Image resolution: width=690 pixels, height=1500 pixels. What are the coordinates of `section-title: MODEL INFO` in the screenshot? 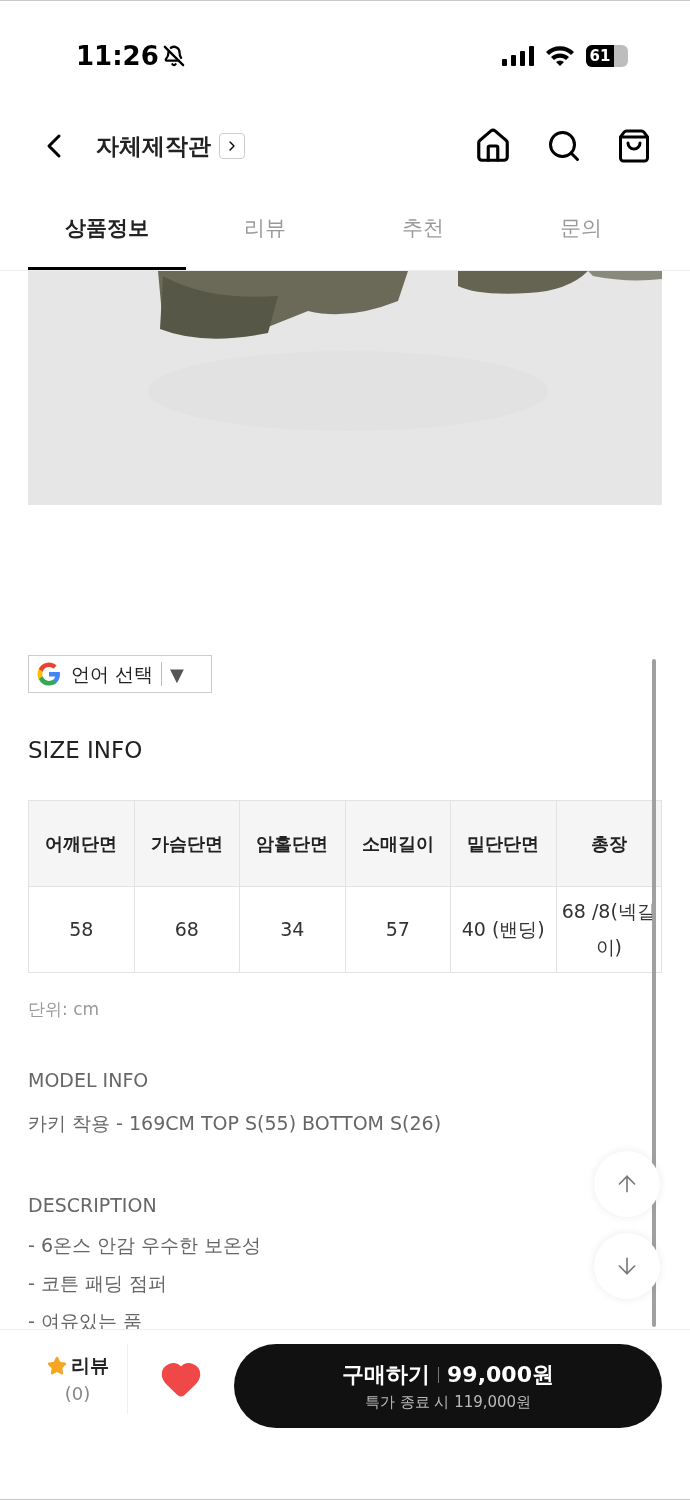 It's located at (89, 1080).